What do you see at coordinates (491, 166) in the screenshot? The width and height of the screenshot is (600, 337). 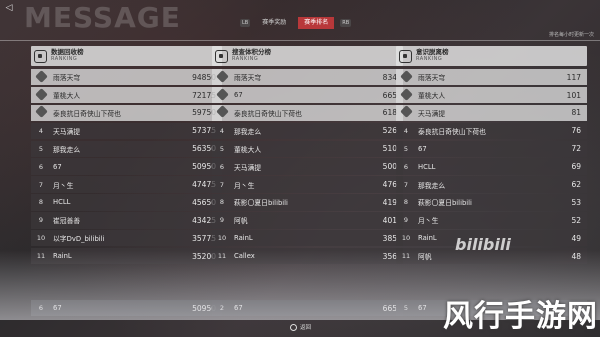 I see `ranking-row: 6 HCLL 69` at bounding box center [491, 166].